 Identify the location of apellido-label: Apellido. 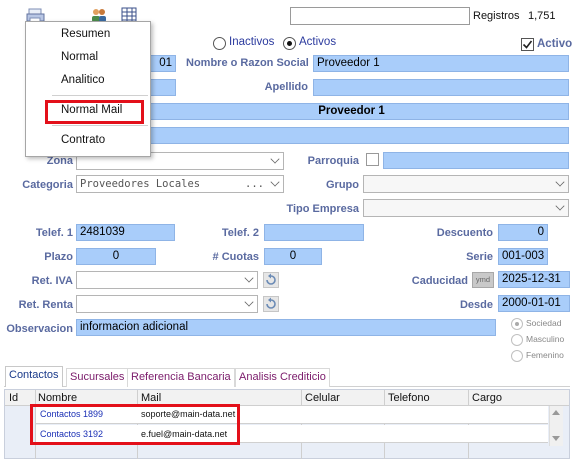
(286, 87).